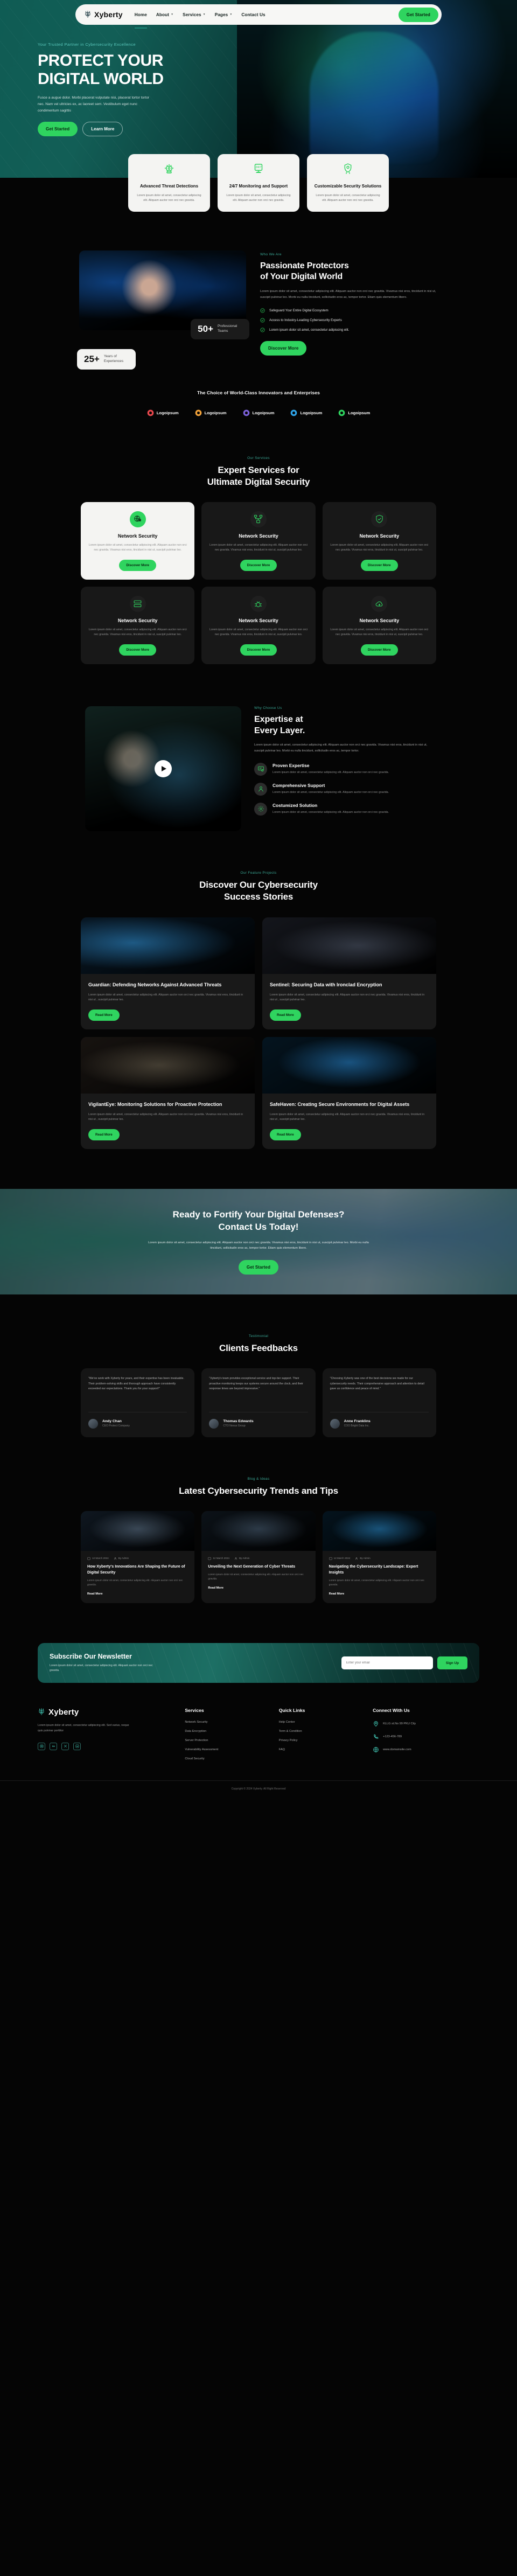 This screenshot has width=517, height=2576. What do you see at coordinates (295, 805) in the screenshot?
I see `why-item-title: Costumized Solution` at bounding box center [295, 805].